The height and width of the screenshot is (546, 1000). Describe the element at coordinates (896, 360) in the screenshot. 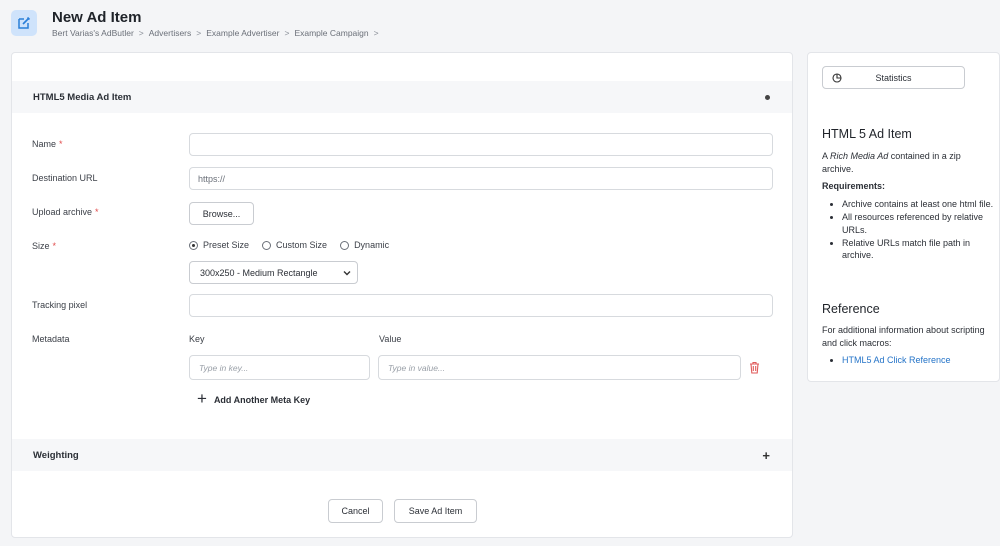

I see `html5-click-reference-link: HTML5 Ad Click Reference` at that location.